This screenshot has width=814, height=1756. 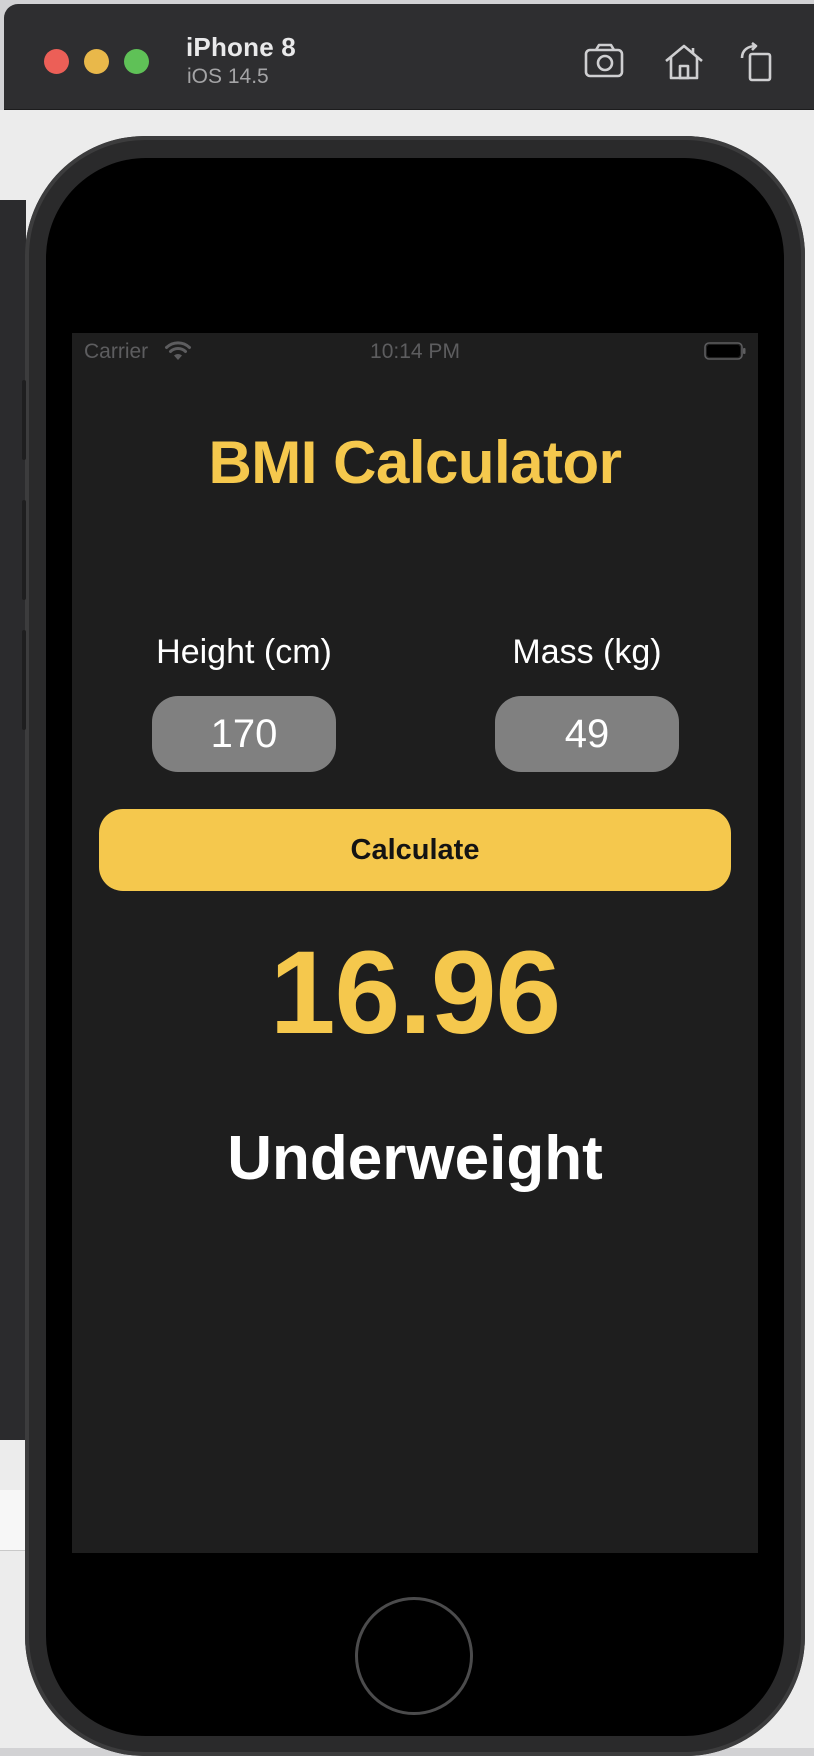 I want to click on simulator-titlebar: iPhone 8 iOS 14.5, so click(x=409, y=57).